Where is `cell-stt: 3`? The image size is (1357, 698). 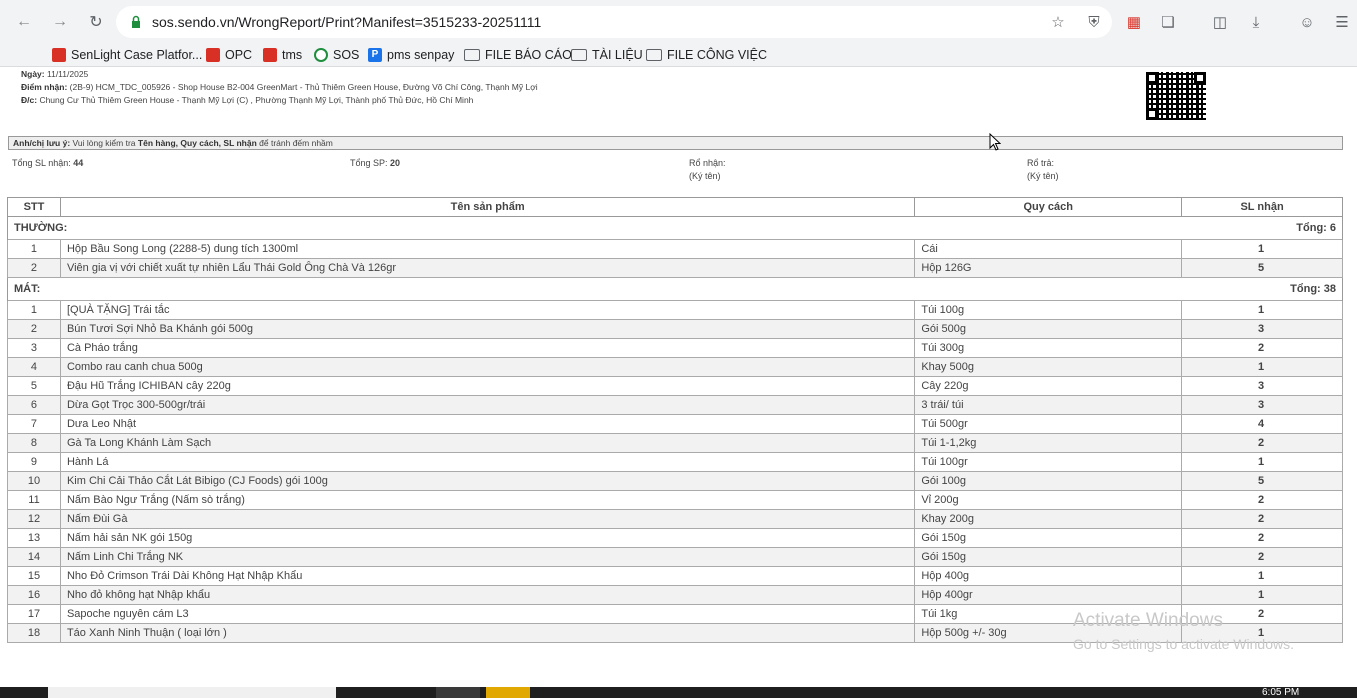 cell-stt: 3 is located at coordinates (34, 348).